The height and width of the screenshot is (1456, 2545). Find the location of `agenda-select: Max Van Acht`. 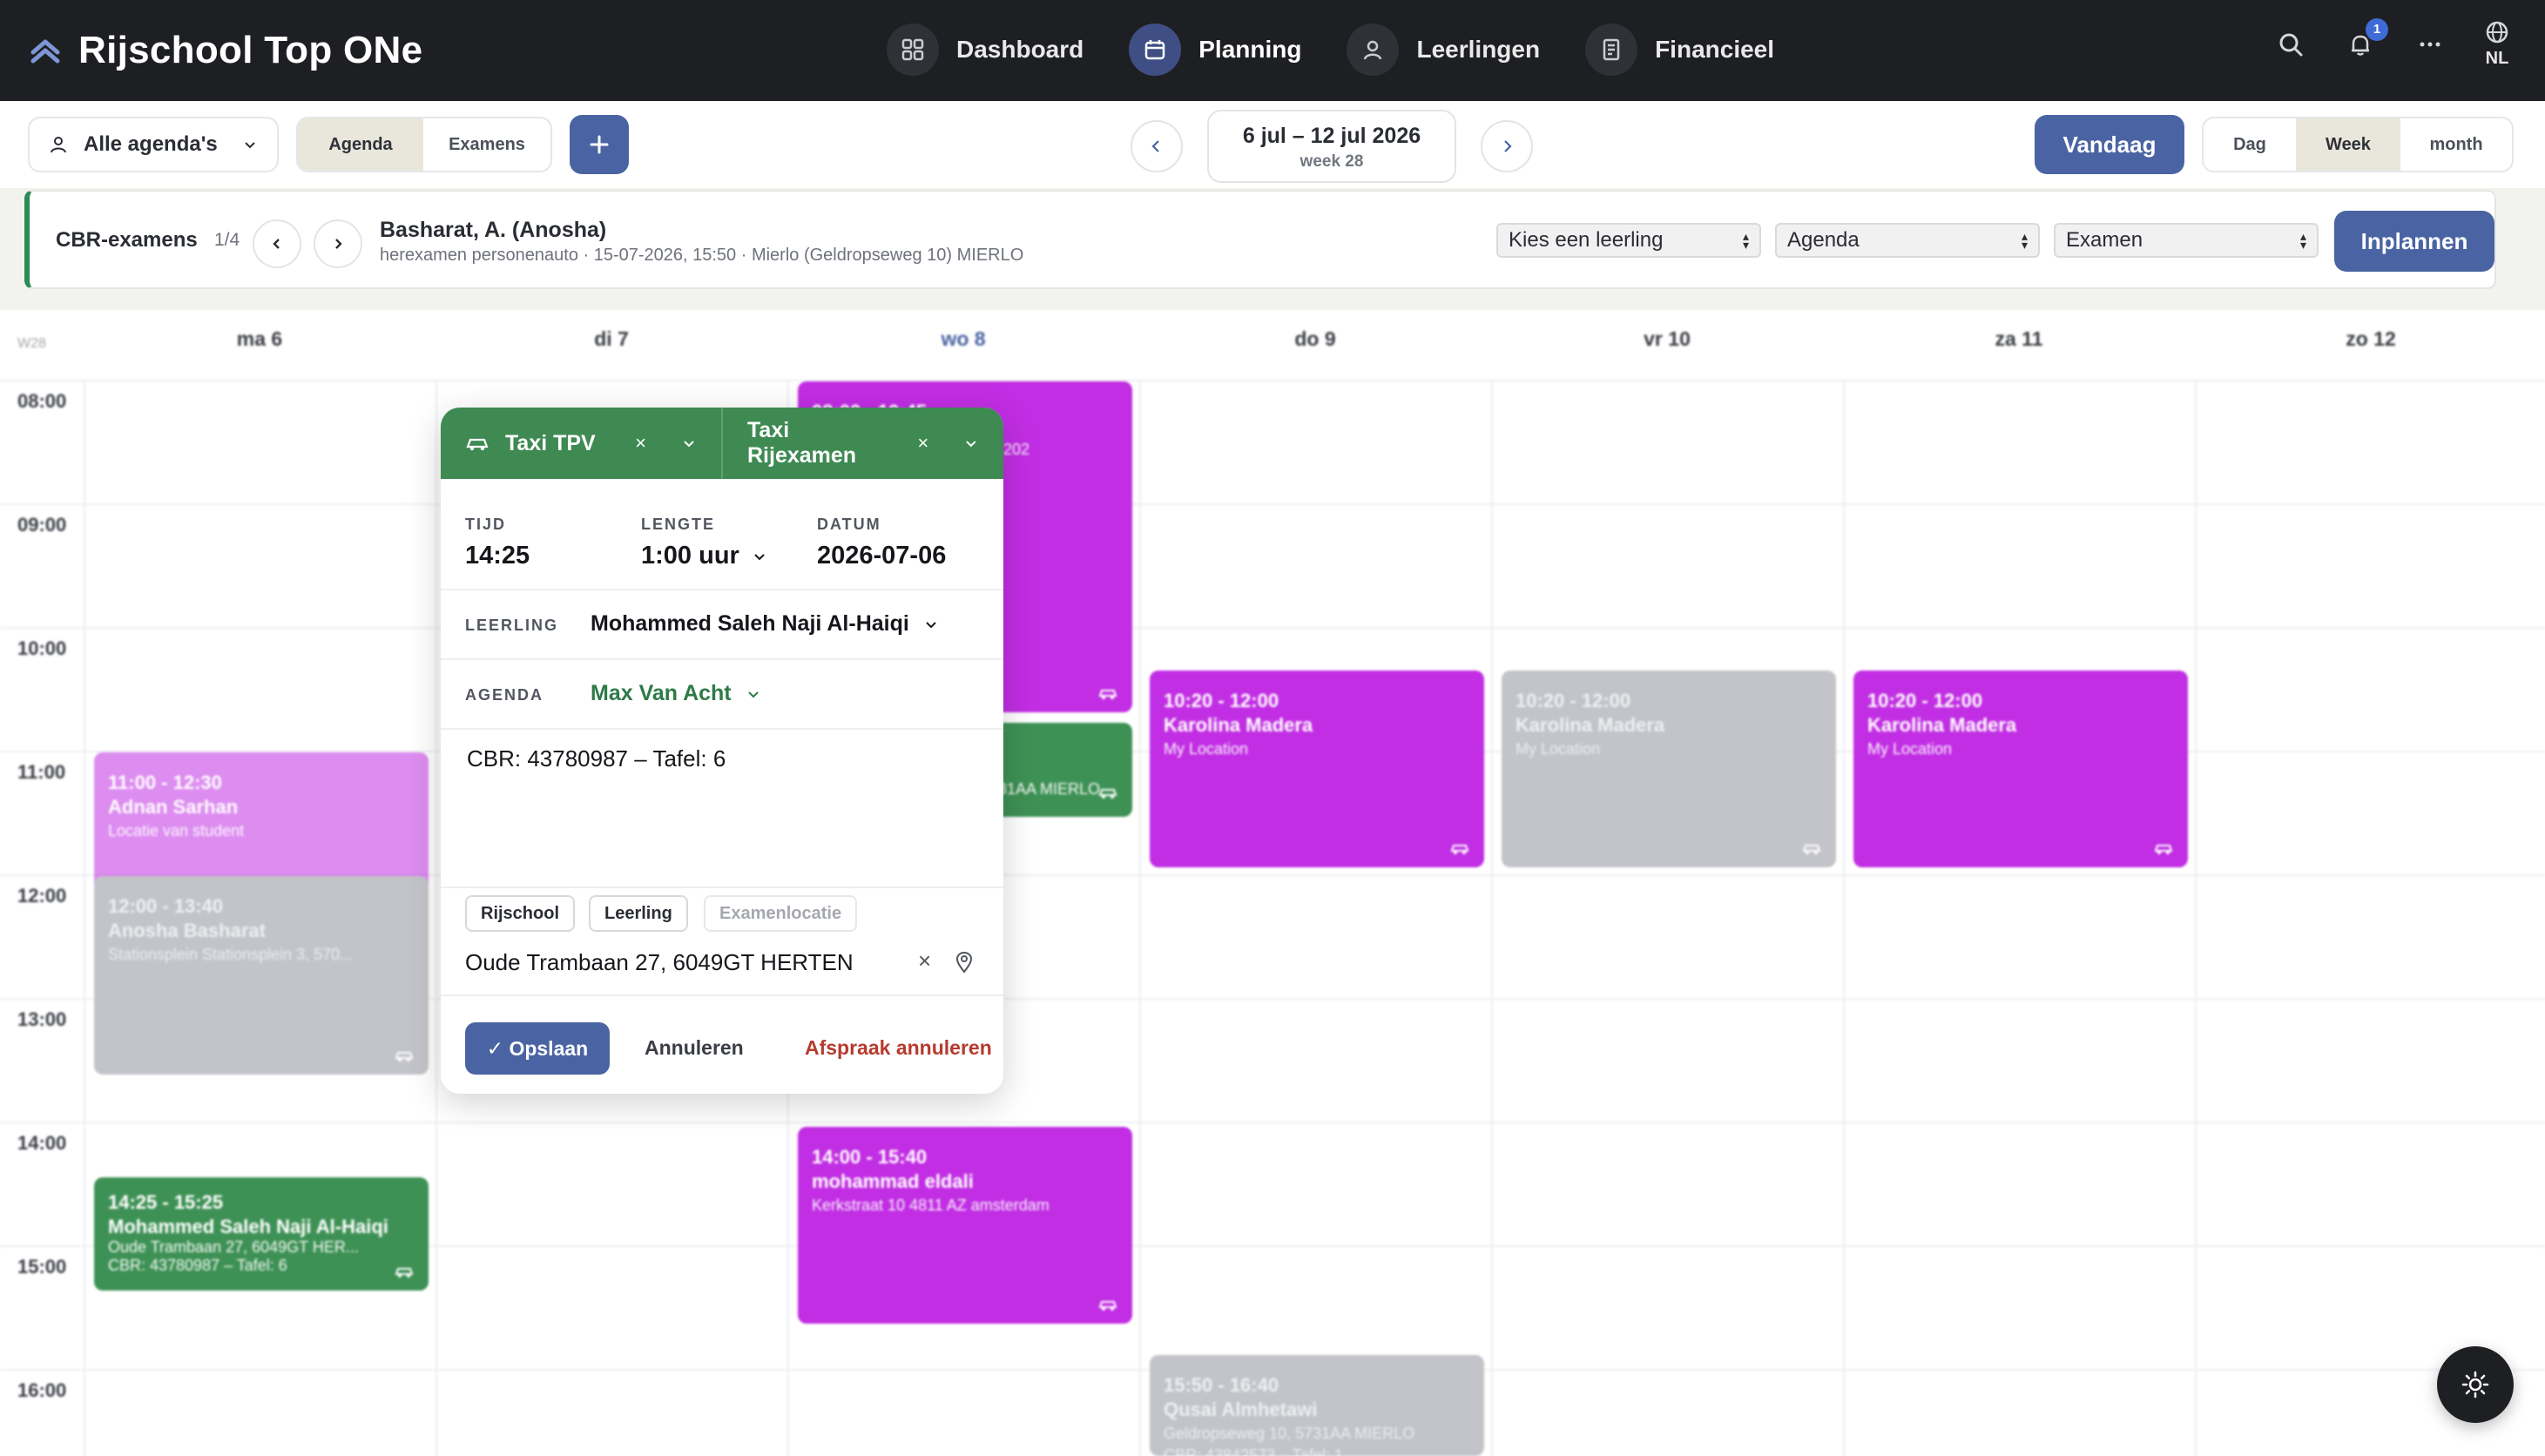

agenda-select: Max Van Acht is located at coordinates (676, 693).